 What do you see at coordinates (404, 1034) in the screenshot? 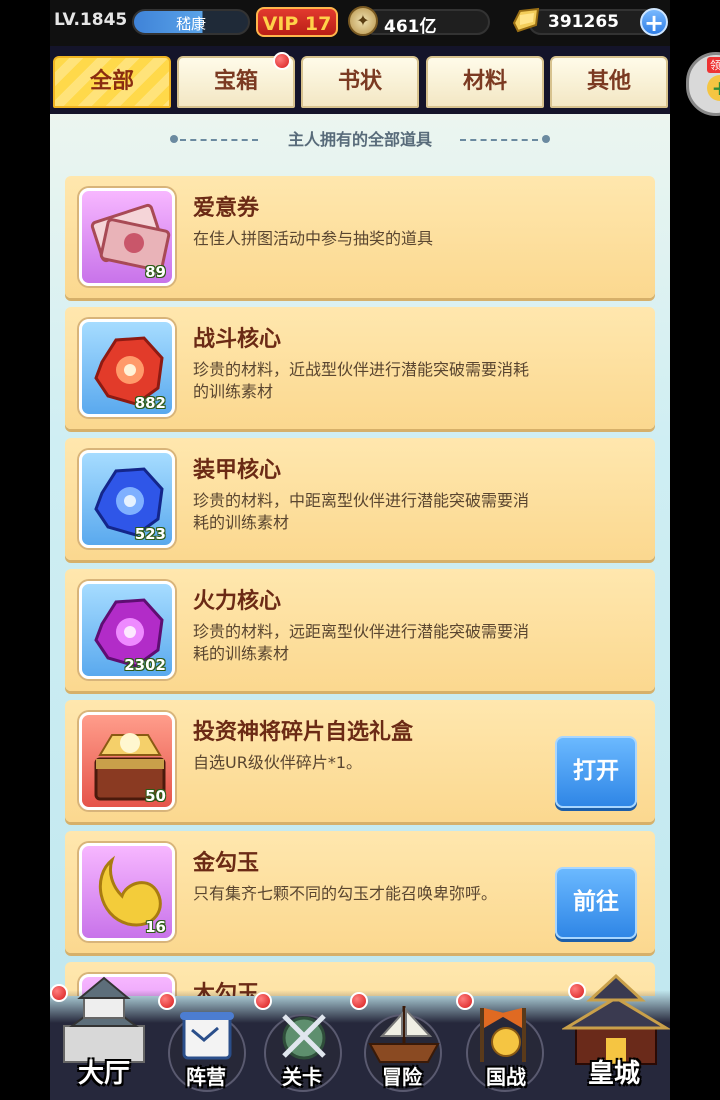
I see `ship-icon` at bounding box center [404, 1034].